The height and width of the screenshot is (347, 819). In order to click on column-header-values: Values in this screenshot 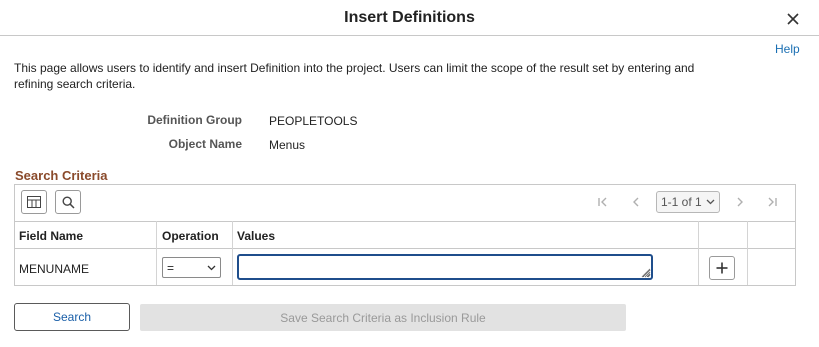, I will do `click(256, 236)`.